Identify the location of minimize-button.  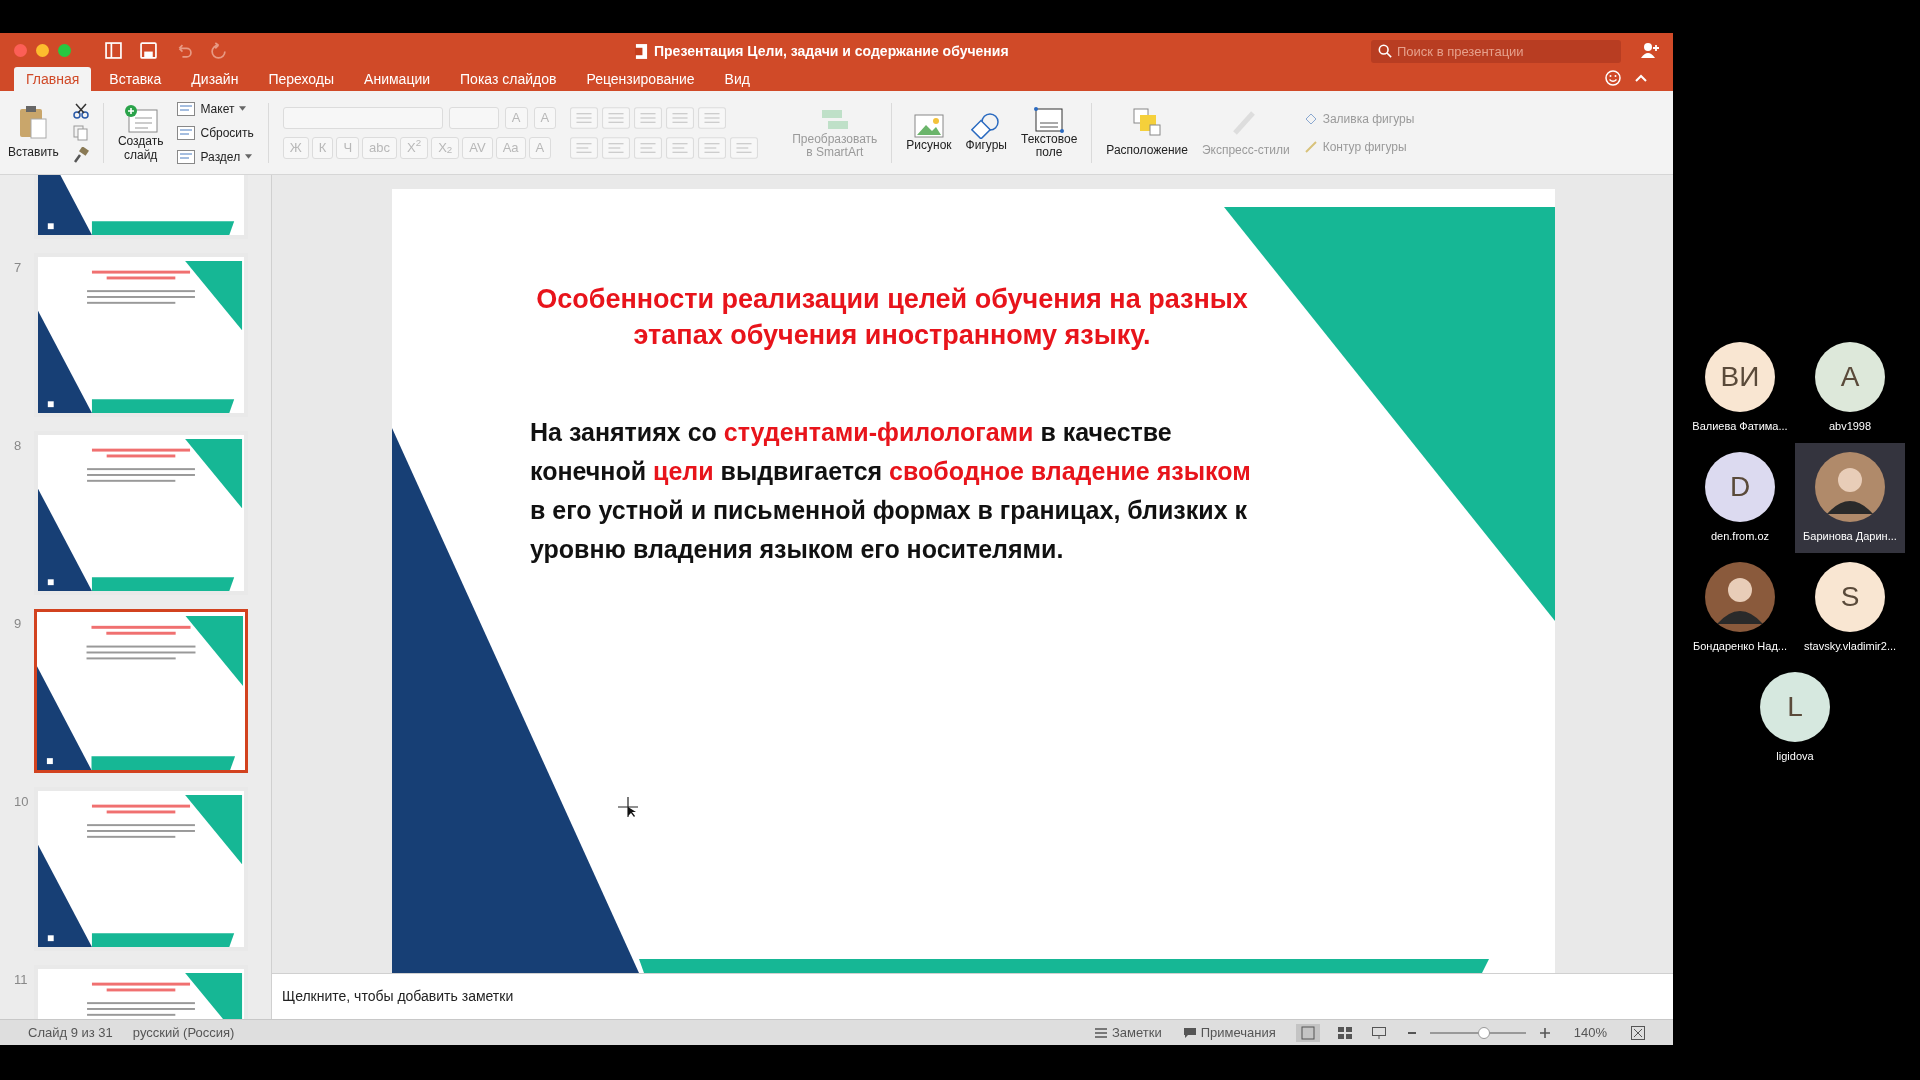
(42, 50).